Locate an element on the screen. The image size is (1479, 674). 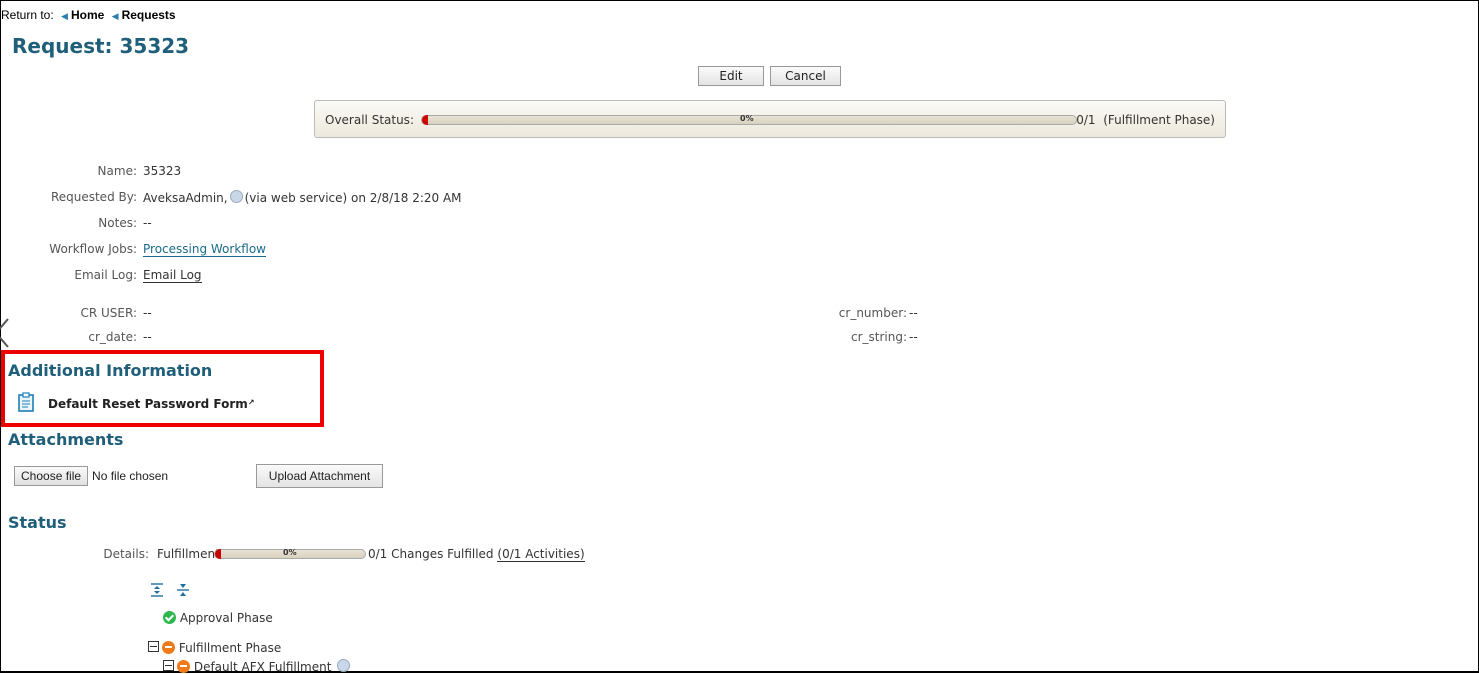
upload-attachment-button: Upload Attachment is located at coordinates (319, 476).